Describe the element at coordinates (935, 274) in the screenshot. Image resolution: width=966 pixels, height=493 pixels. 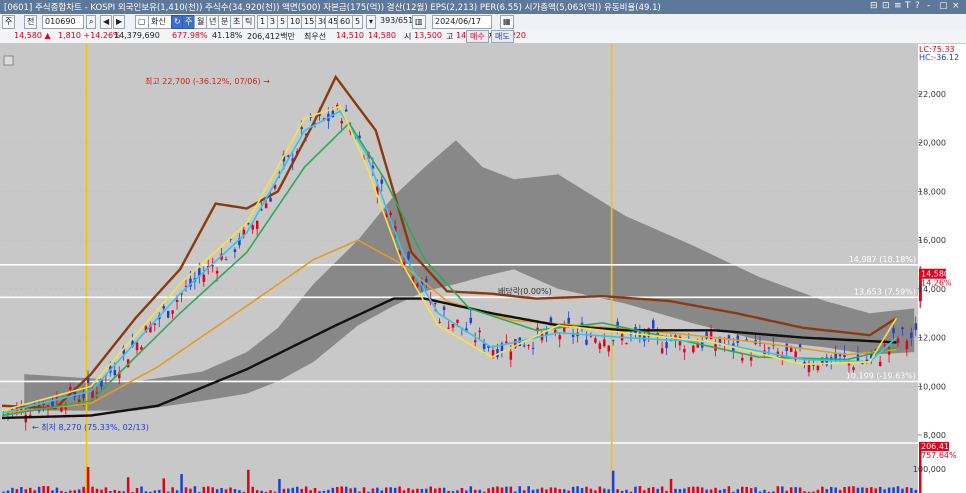
I see `current-price-tag-text: 14,580` at that location.